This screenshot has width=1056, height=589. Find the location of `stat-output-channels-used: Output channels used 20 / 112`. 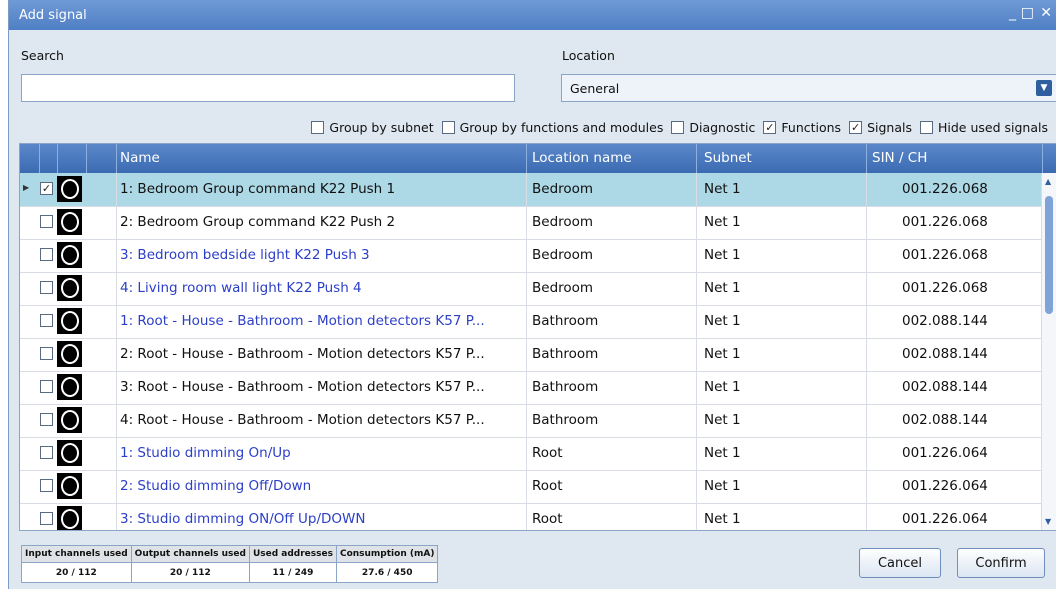

stat-output-channels-used: Output channels used 20 / 112 is located at coordinates (190, 564).